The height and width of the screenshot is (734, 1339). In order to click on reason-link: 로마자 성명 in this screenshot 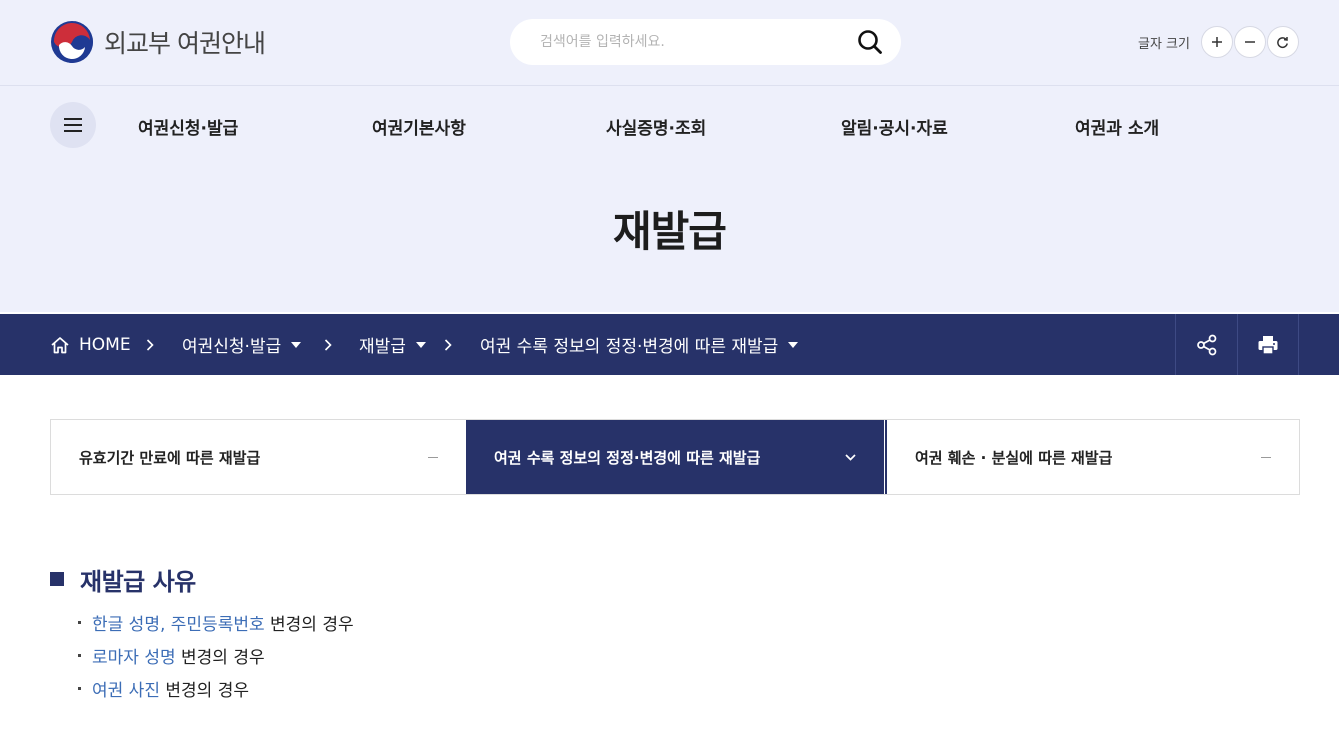, I will do `click(134, 655)`.